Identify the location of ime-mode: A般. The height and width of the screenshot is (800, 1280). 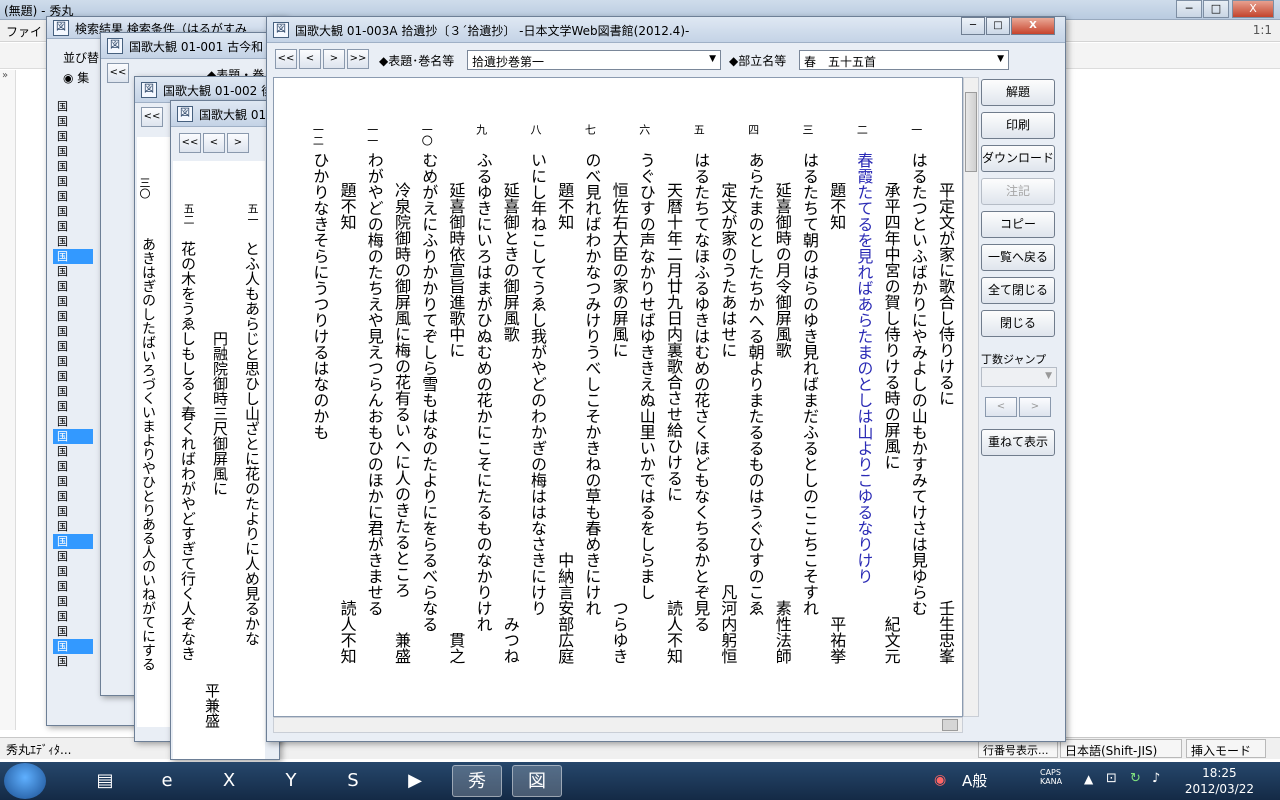
(974, 780).